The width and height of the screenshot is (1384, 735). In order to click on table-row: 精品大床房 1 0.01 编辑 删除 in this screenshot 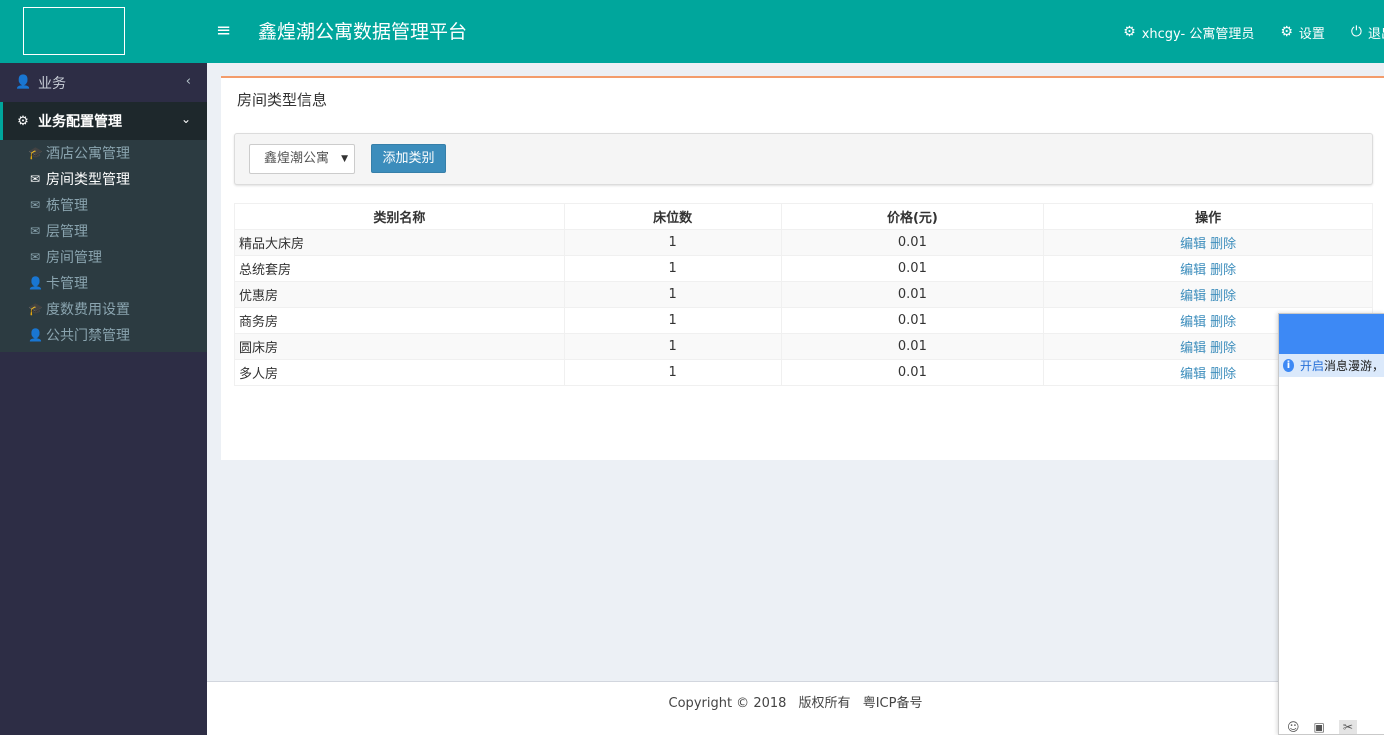, I will do `click(803, 242)`.